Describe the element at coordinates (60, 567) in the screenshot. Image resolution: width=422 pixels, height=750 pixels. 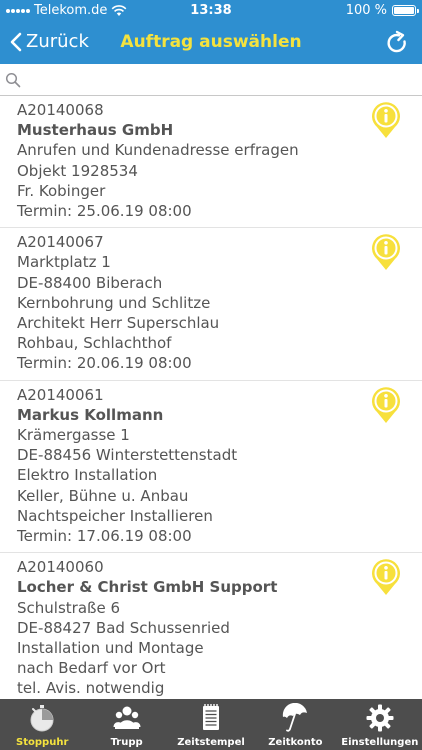
I see `order-number: A20140060` at that location.